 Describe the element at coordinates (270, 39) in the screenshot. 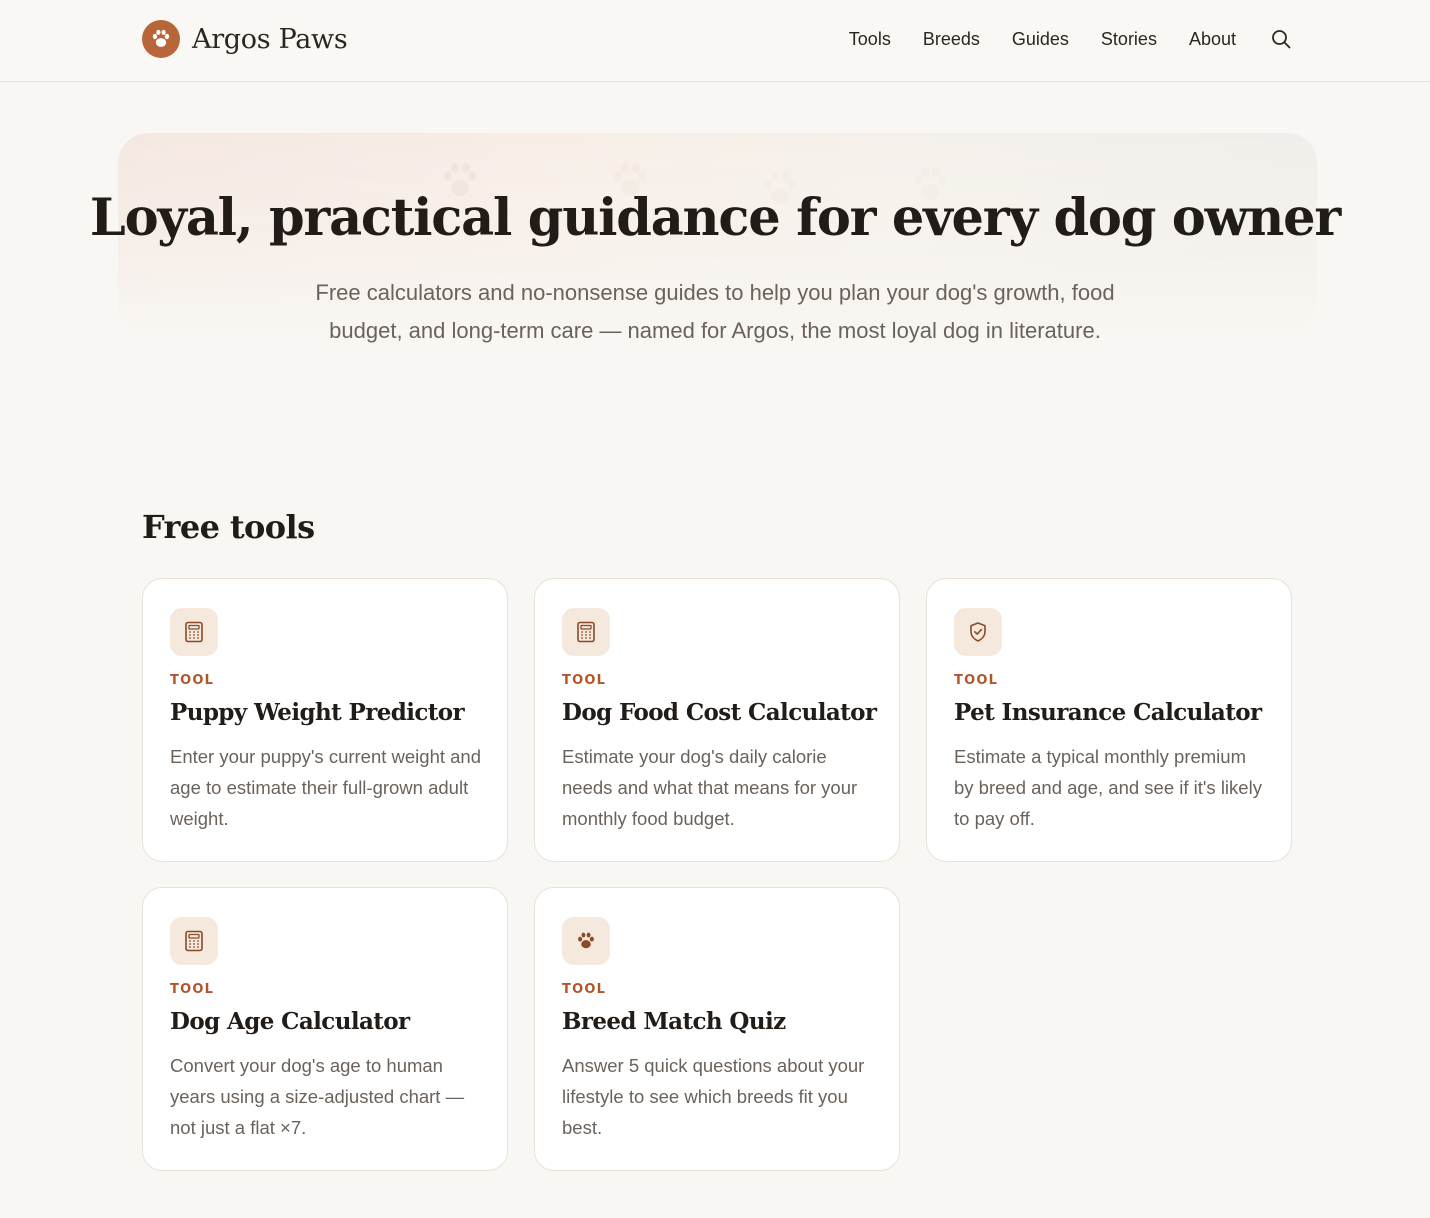

I see `brand-name: Argos Paws` at that location.